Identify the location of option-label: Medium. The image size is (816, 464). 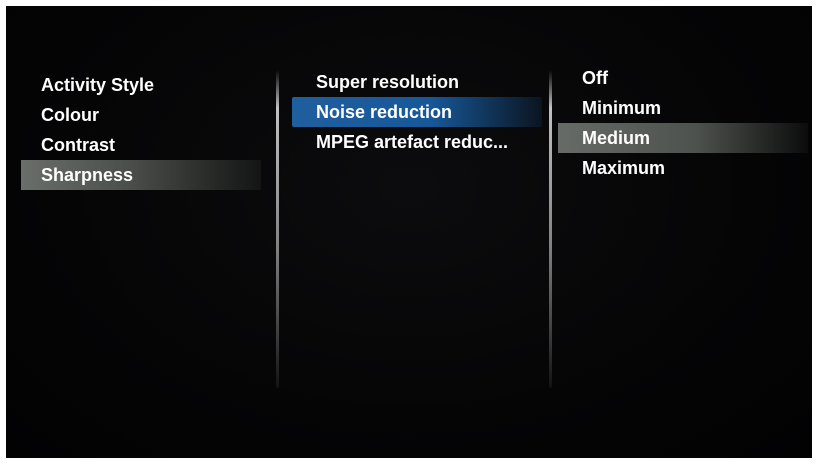
(616, 138).